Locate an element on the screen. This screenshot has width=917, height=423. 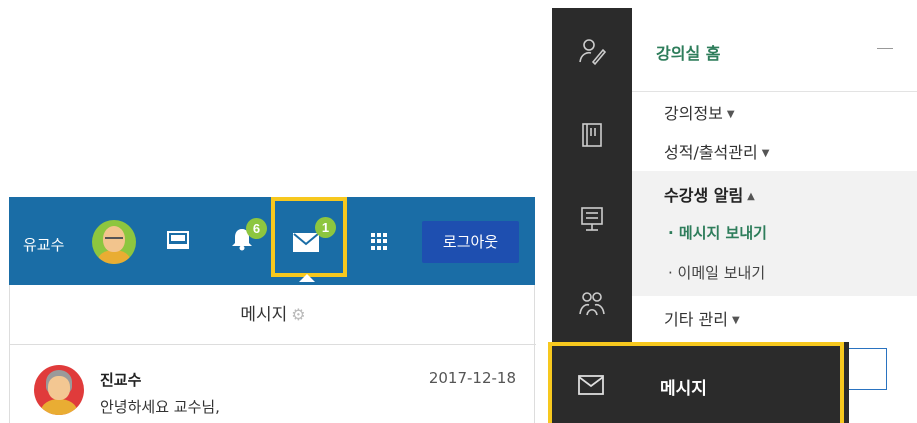
nav-item-label: 강의정보 is located at coordinates (693, 113).